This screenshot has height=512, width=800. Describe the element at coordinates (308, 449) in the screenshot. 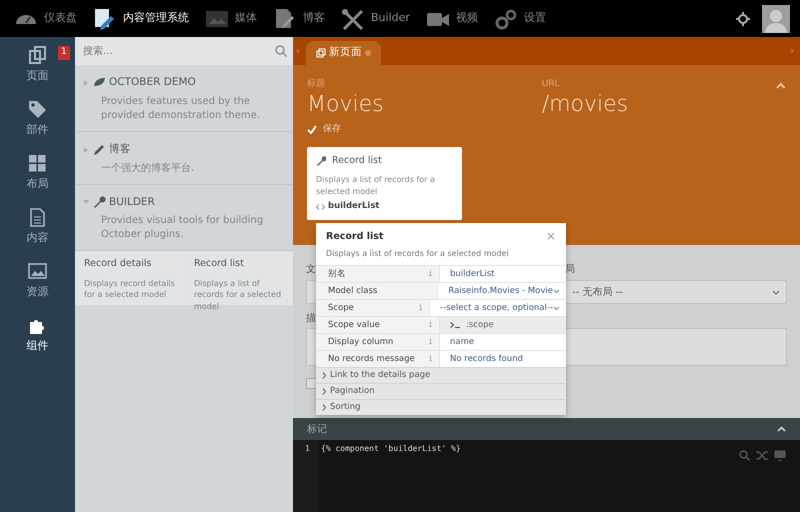

I see `line-number: 1` at that location.